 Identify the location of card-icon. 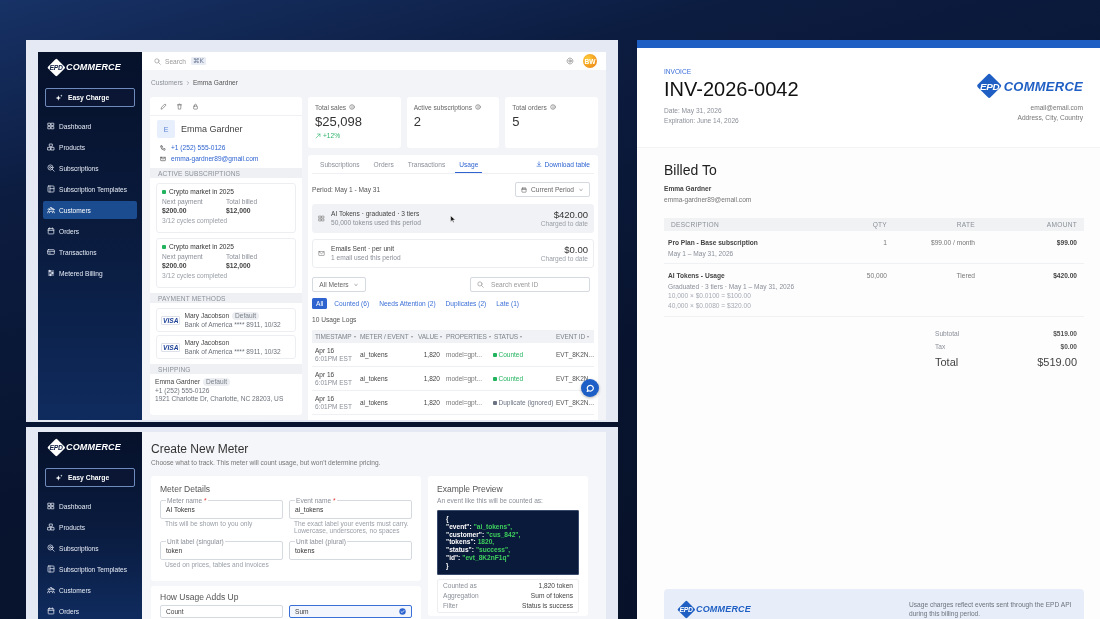
(51, 252).